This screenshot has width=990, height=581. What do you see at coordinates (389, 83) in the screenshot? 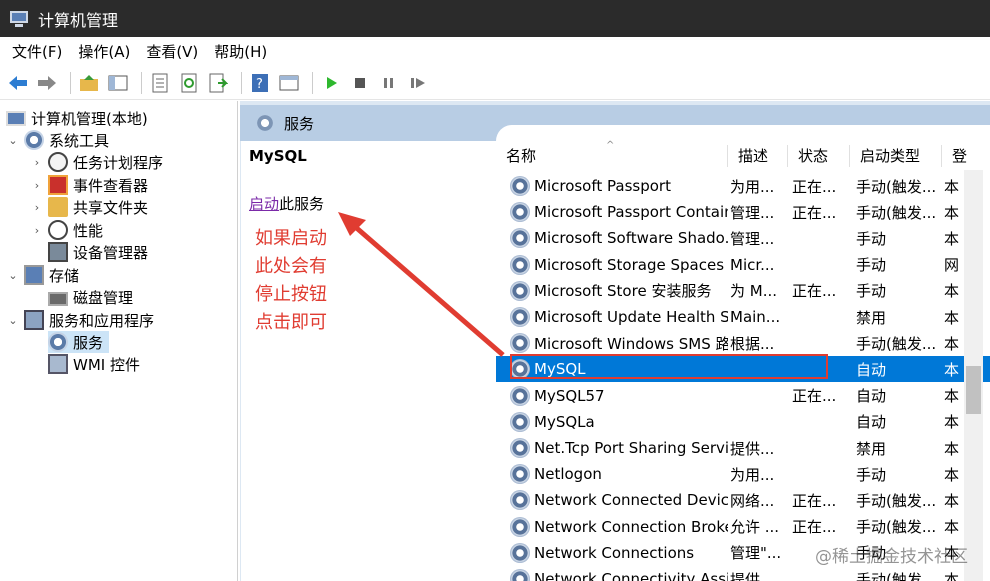
I see `pause-service-icon` at bounding box center [389, 83].